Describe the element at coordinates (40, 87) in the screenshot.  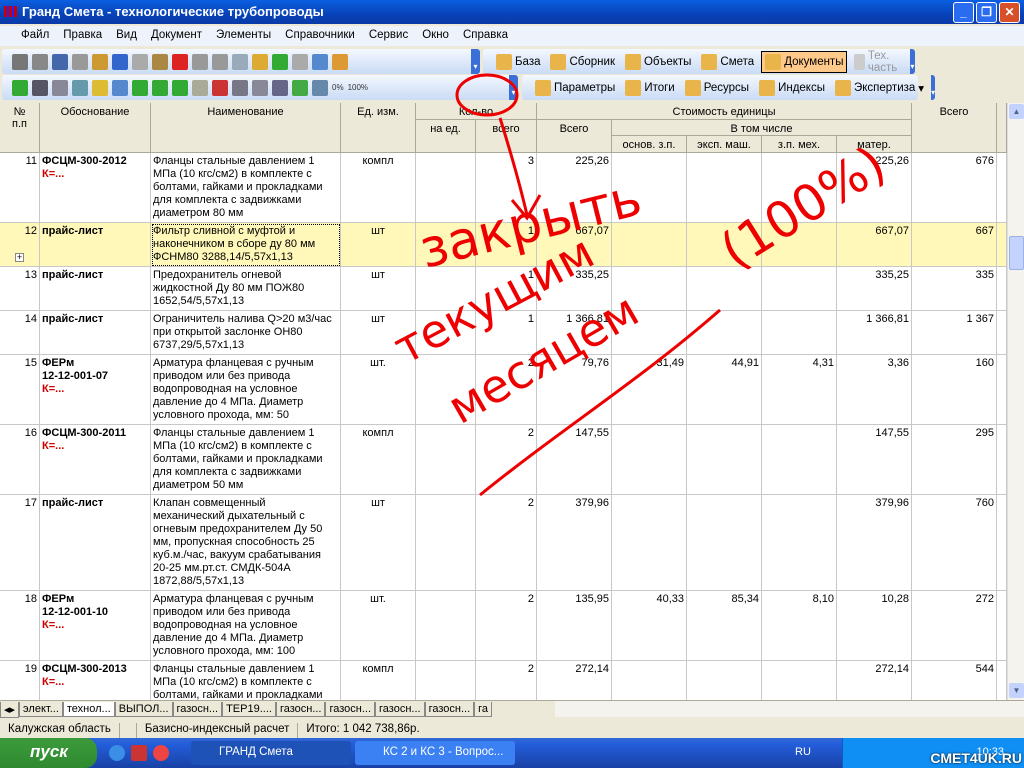
I see `grid-icon` at that location.